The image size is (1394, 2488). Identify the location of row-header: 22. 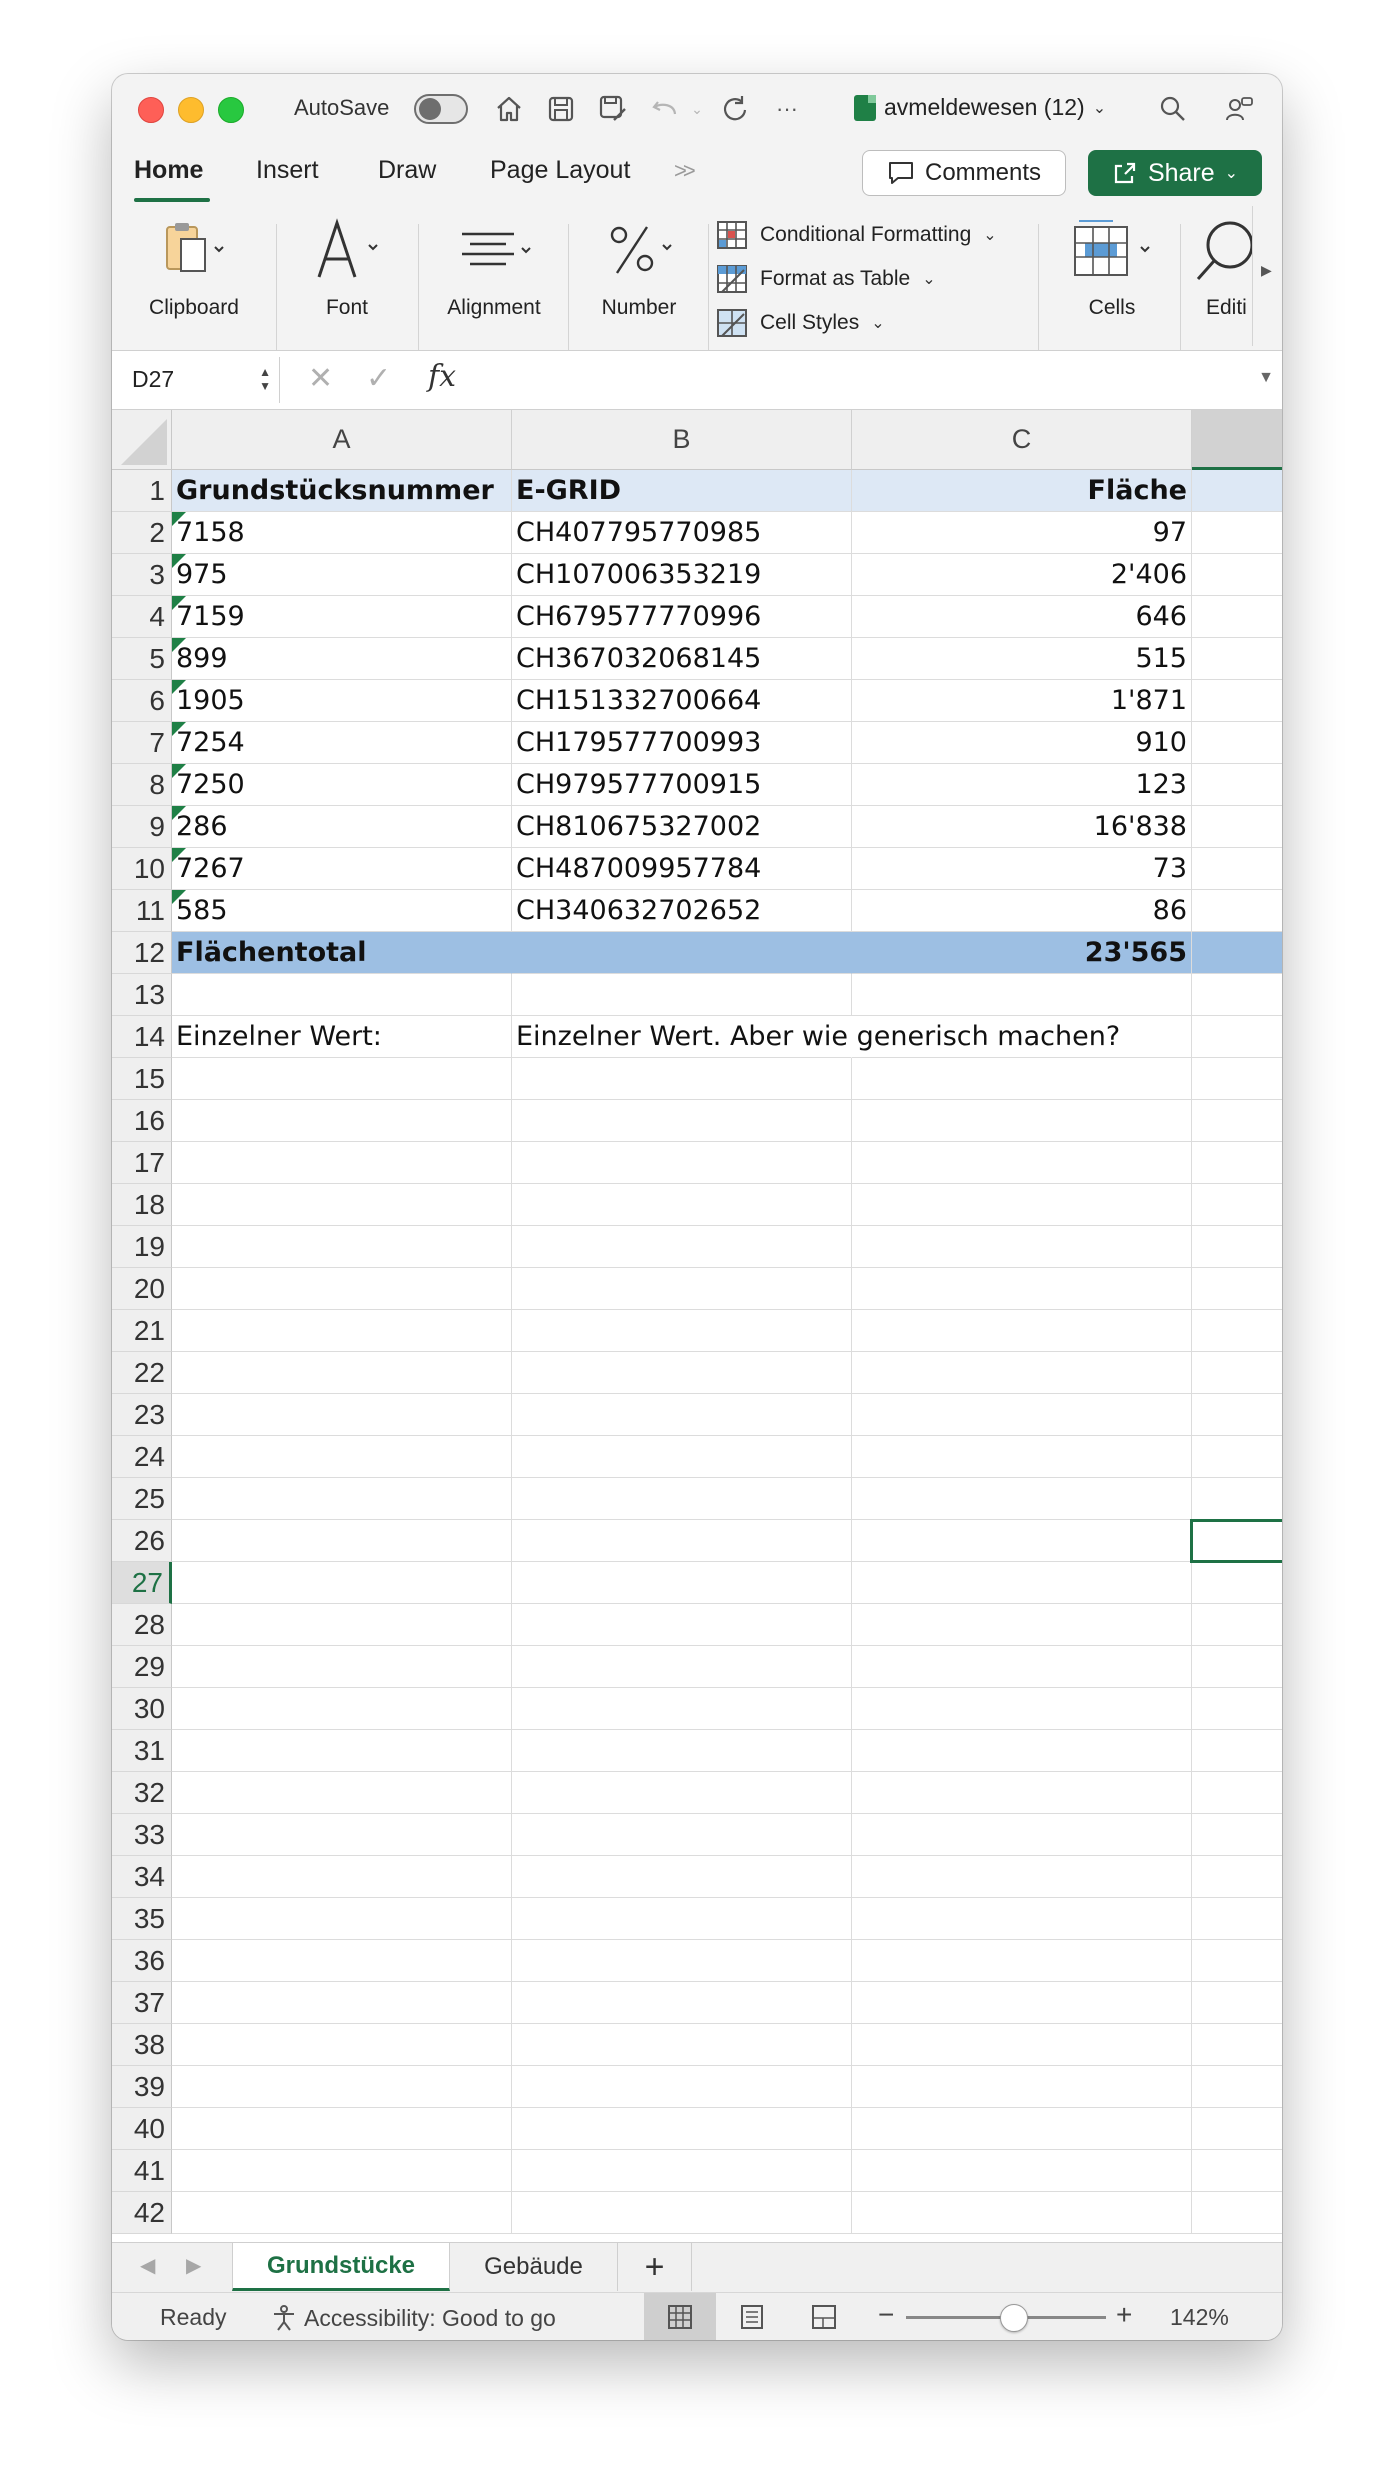
(142, 1373).